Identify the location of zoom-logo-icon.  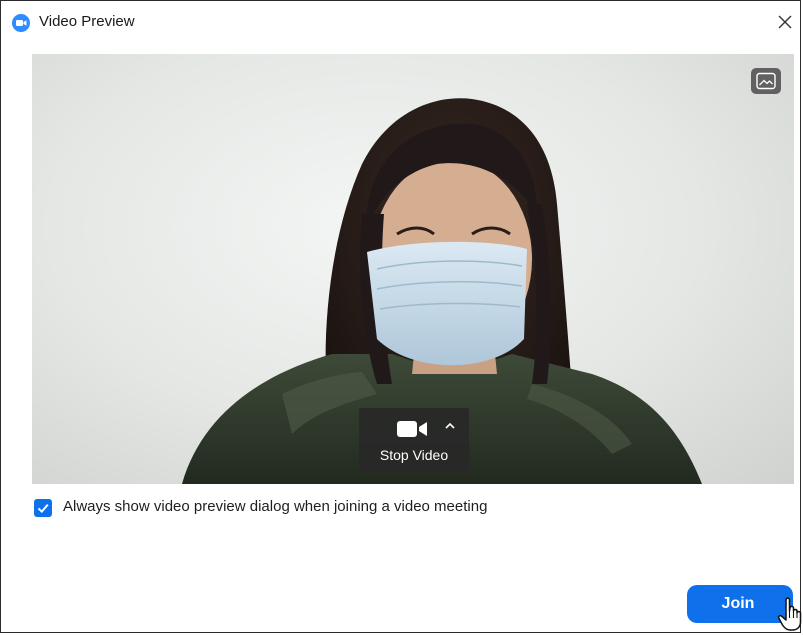
(21, 23).